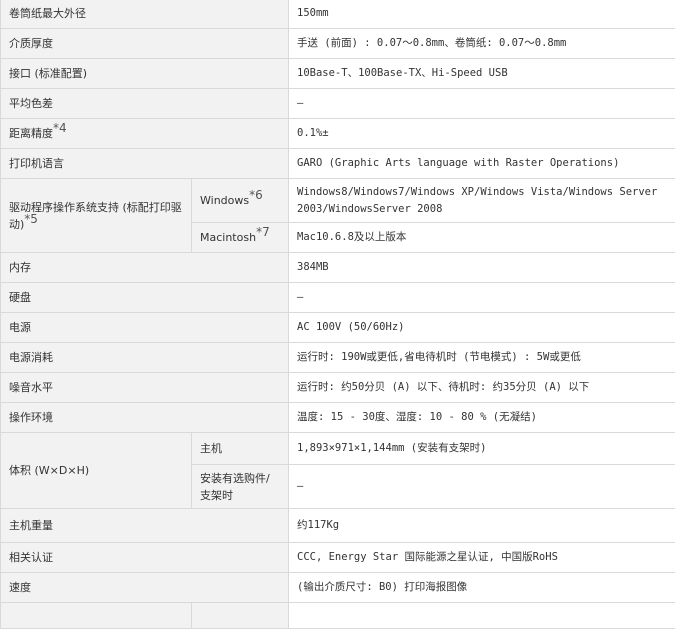  I want to click on spec-value: 约117Kg, so click(482, 526).